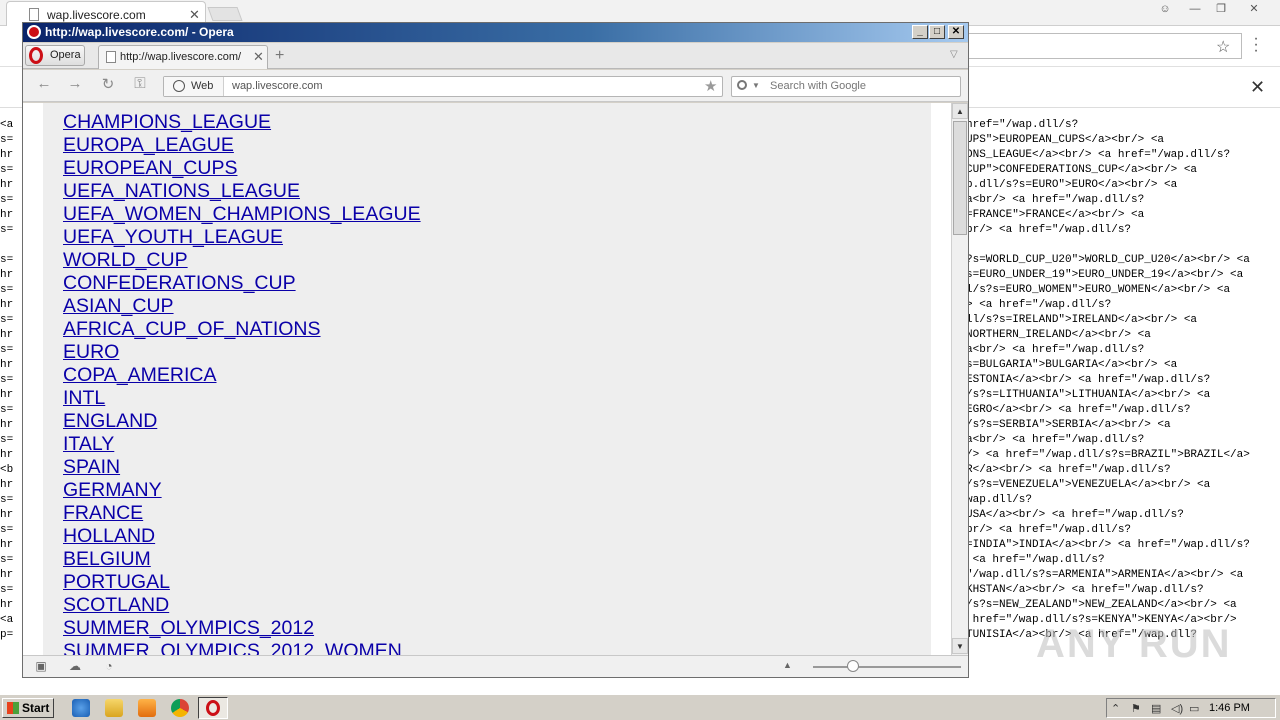 This screenshot has height=720, width=1280. What do you see at coordinates (493, 168) in the screenshot?
I see `league-link: EUROPEAN_CUPS` at bounding box center [493, 168].